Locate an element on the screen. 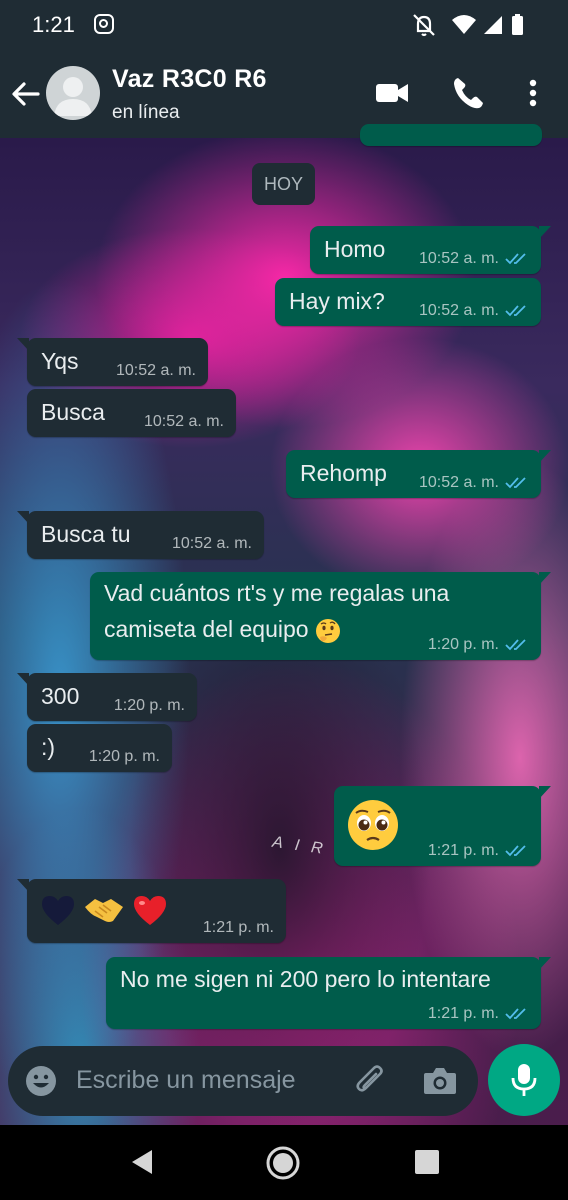 The image size is (568, 1200). message-text: :) is located at coordinates (48, 747).